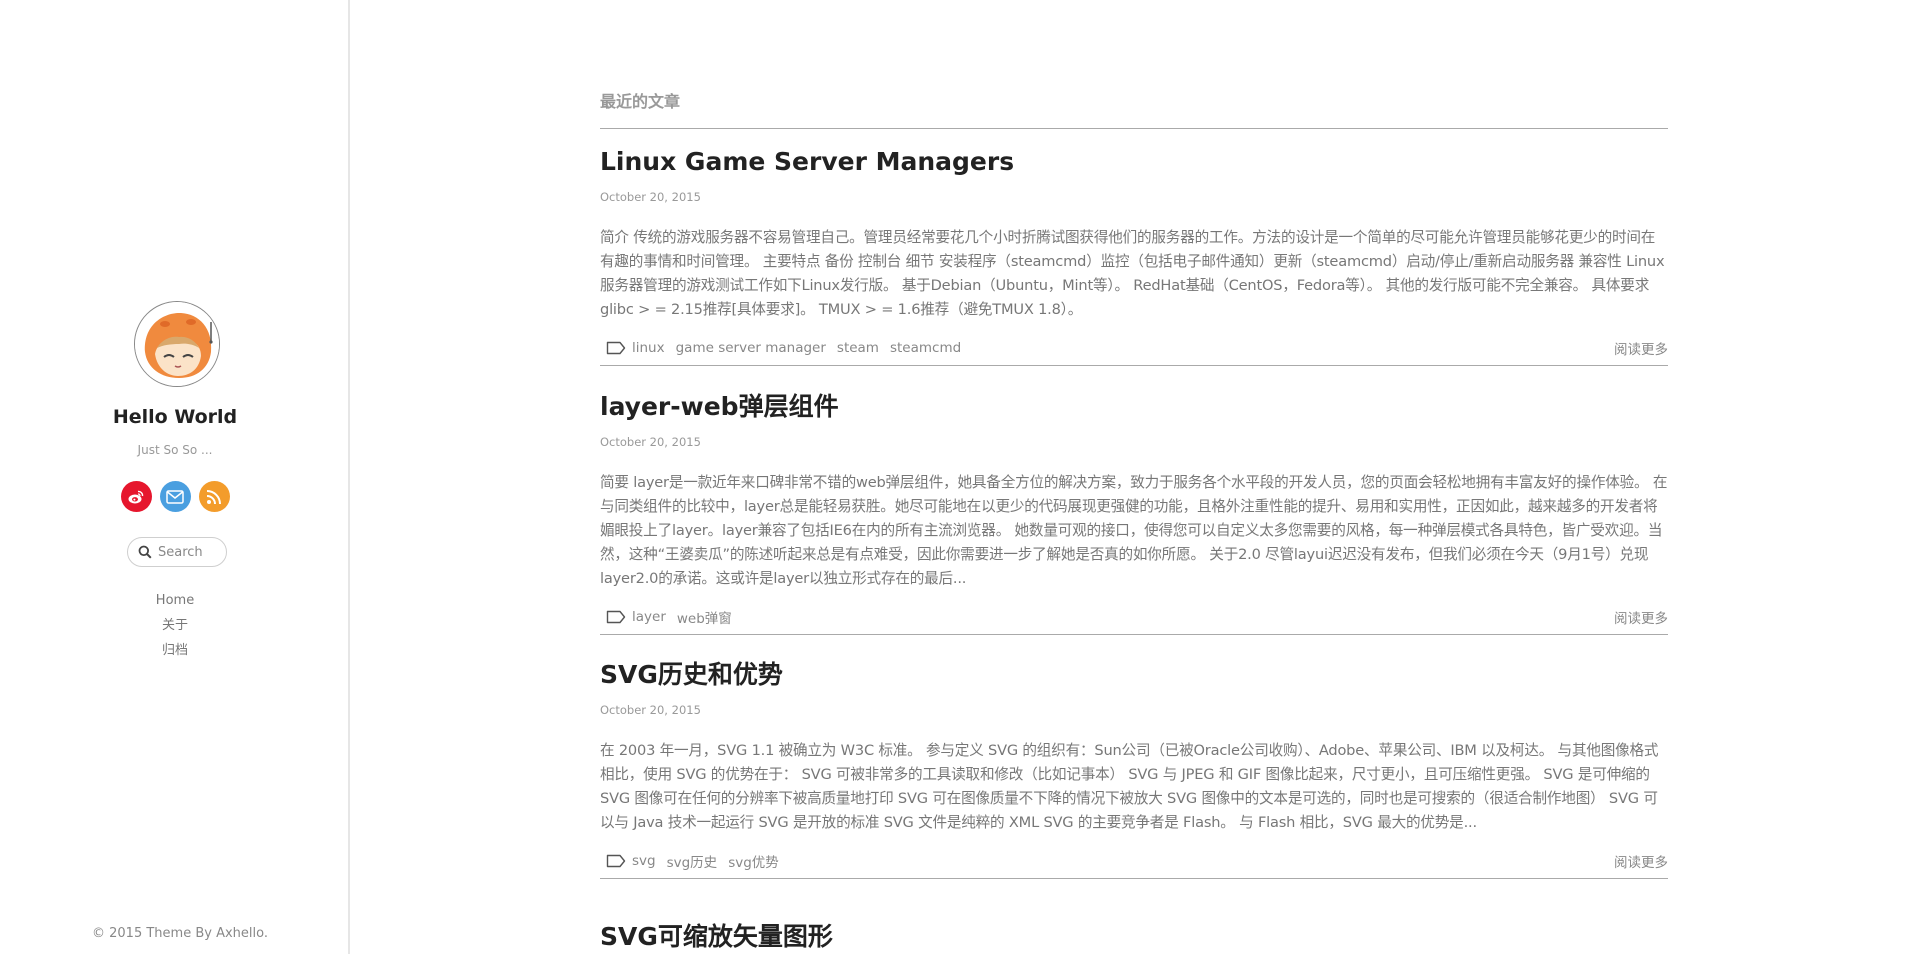 The image size is (1910, 954). Describe the element at coordinates (640, 101) in the screenshot. I see `section-title: 最近的文章` at that location.